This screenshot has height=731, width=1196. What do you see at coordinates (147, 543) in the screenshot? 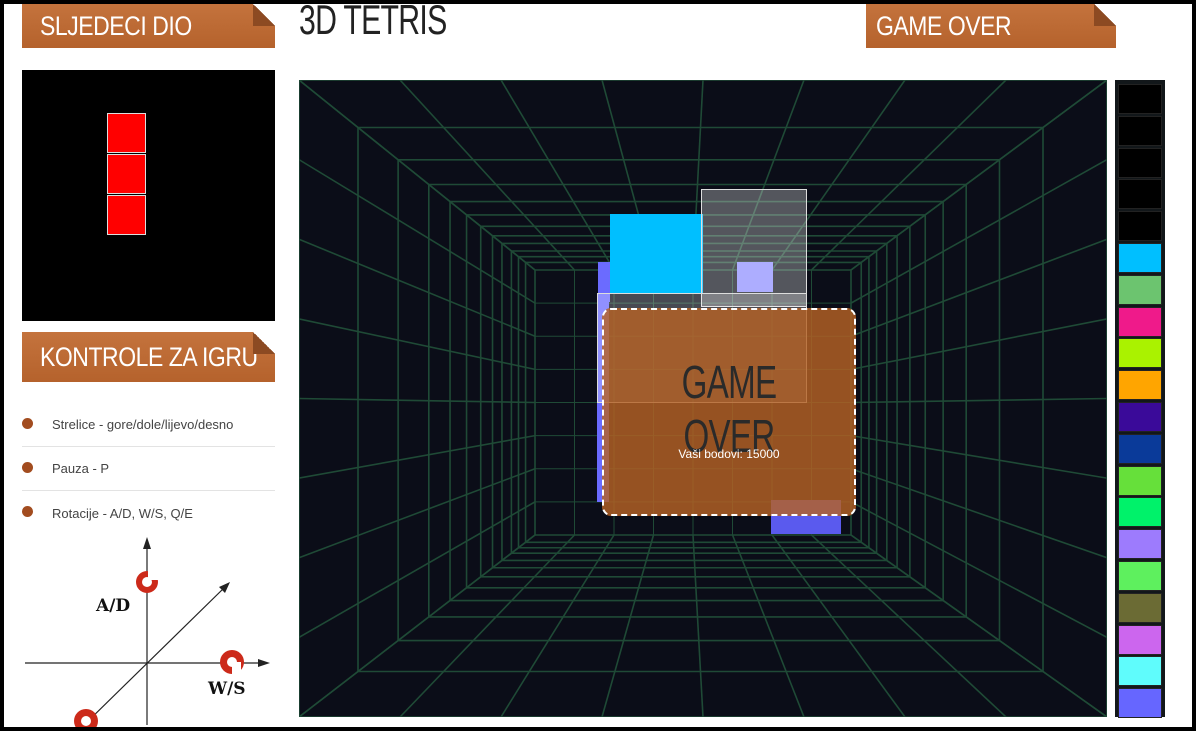
I see `y-arrow-icon` at bounding box center [147, 543].